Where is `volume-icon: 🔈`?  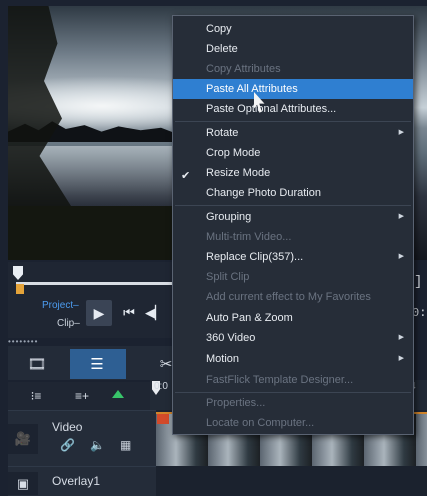 volume-icon: 🔈 is located at coordinates (97, 445).